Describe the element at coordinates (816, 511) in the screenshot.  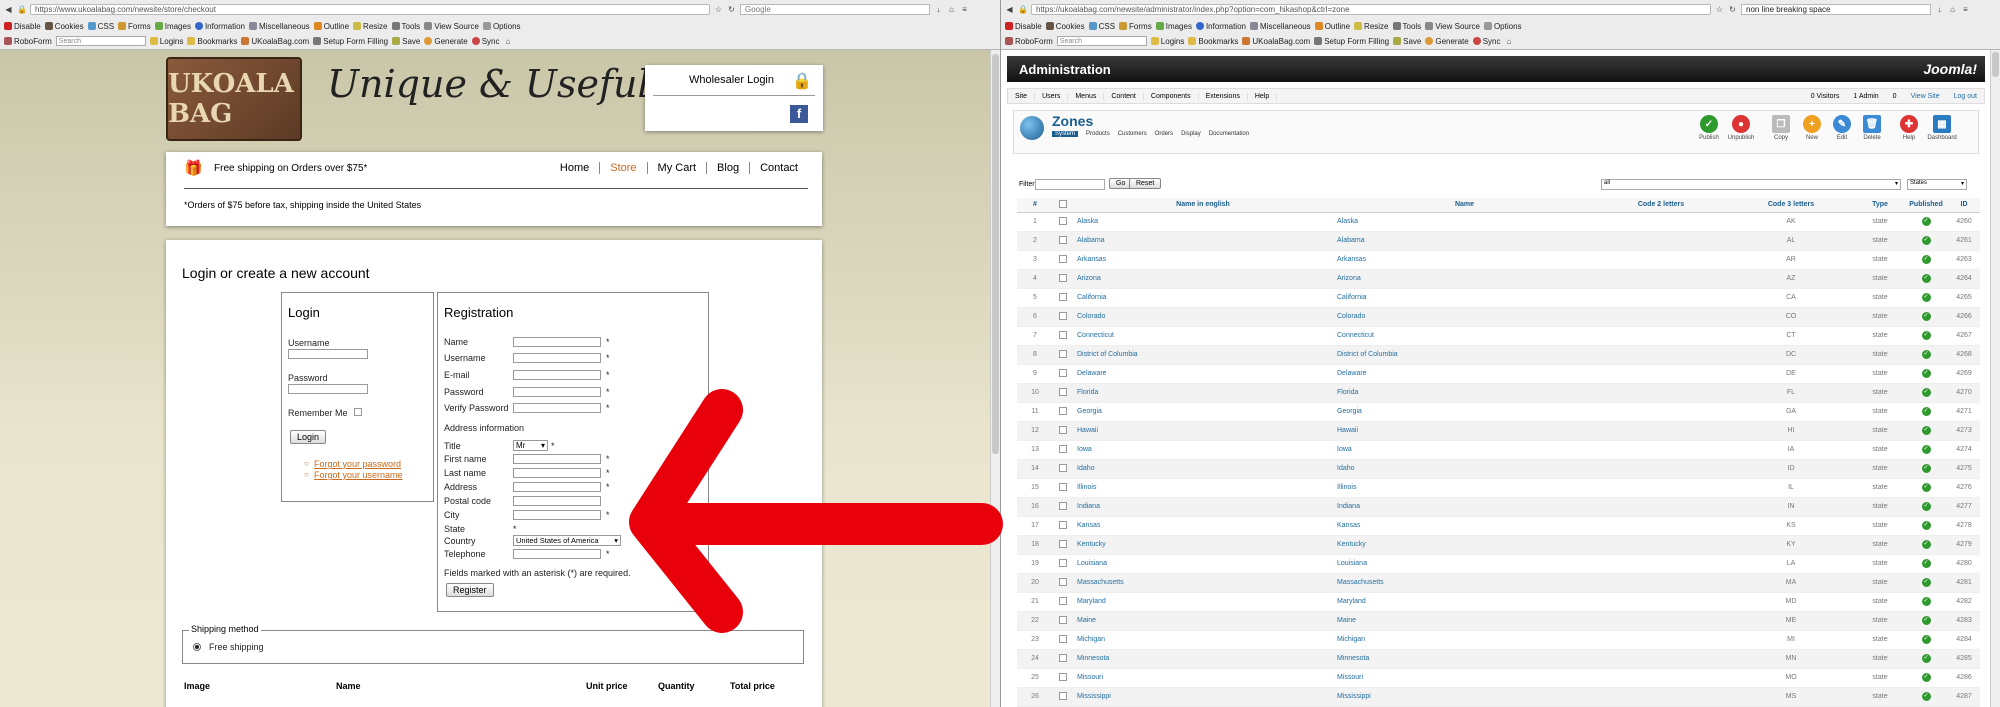
I see `annotation-arrow` at that location.